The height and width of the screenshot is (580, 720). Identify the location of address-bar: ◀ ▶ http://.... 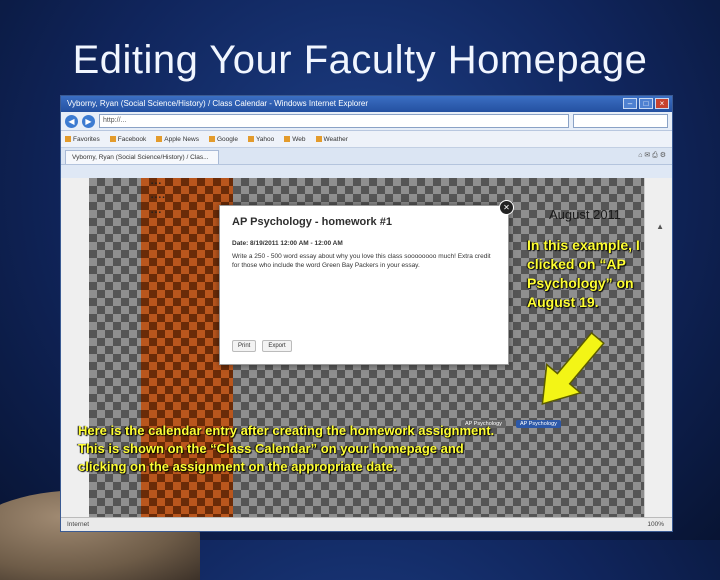
(366, 121).